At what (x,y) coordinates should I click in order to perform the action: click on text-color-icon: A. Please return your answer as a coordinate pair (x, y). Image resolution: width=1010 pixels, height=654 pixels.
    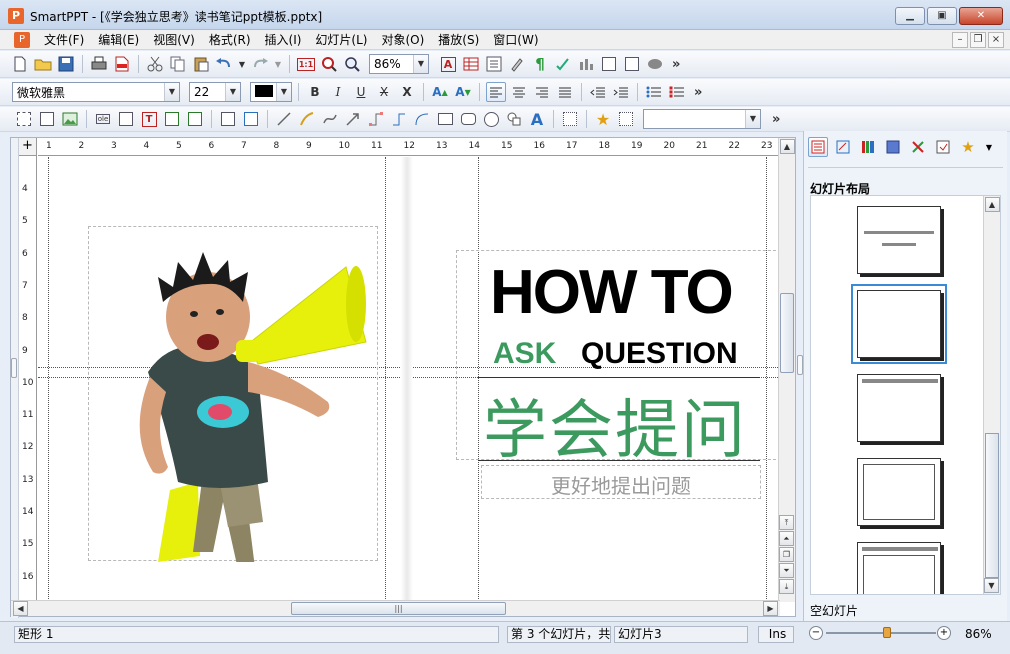
    Looking at the image, I should click on (448, 64).